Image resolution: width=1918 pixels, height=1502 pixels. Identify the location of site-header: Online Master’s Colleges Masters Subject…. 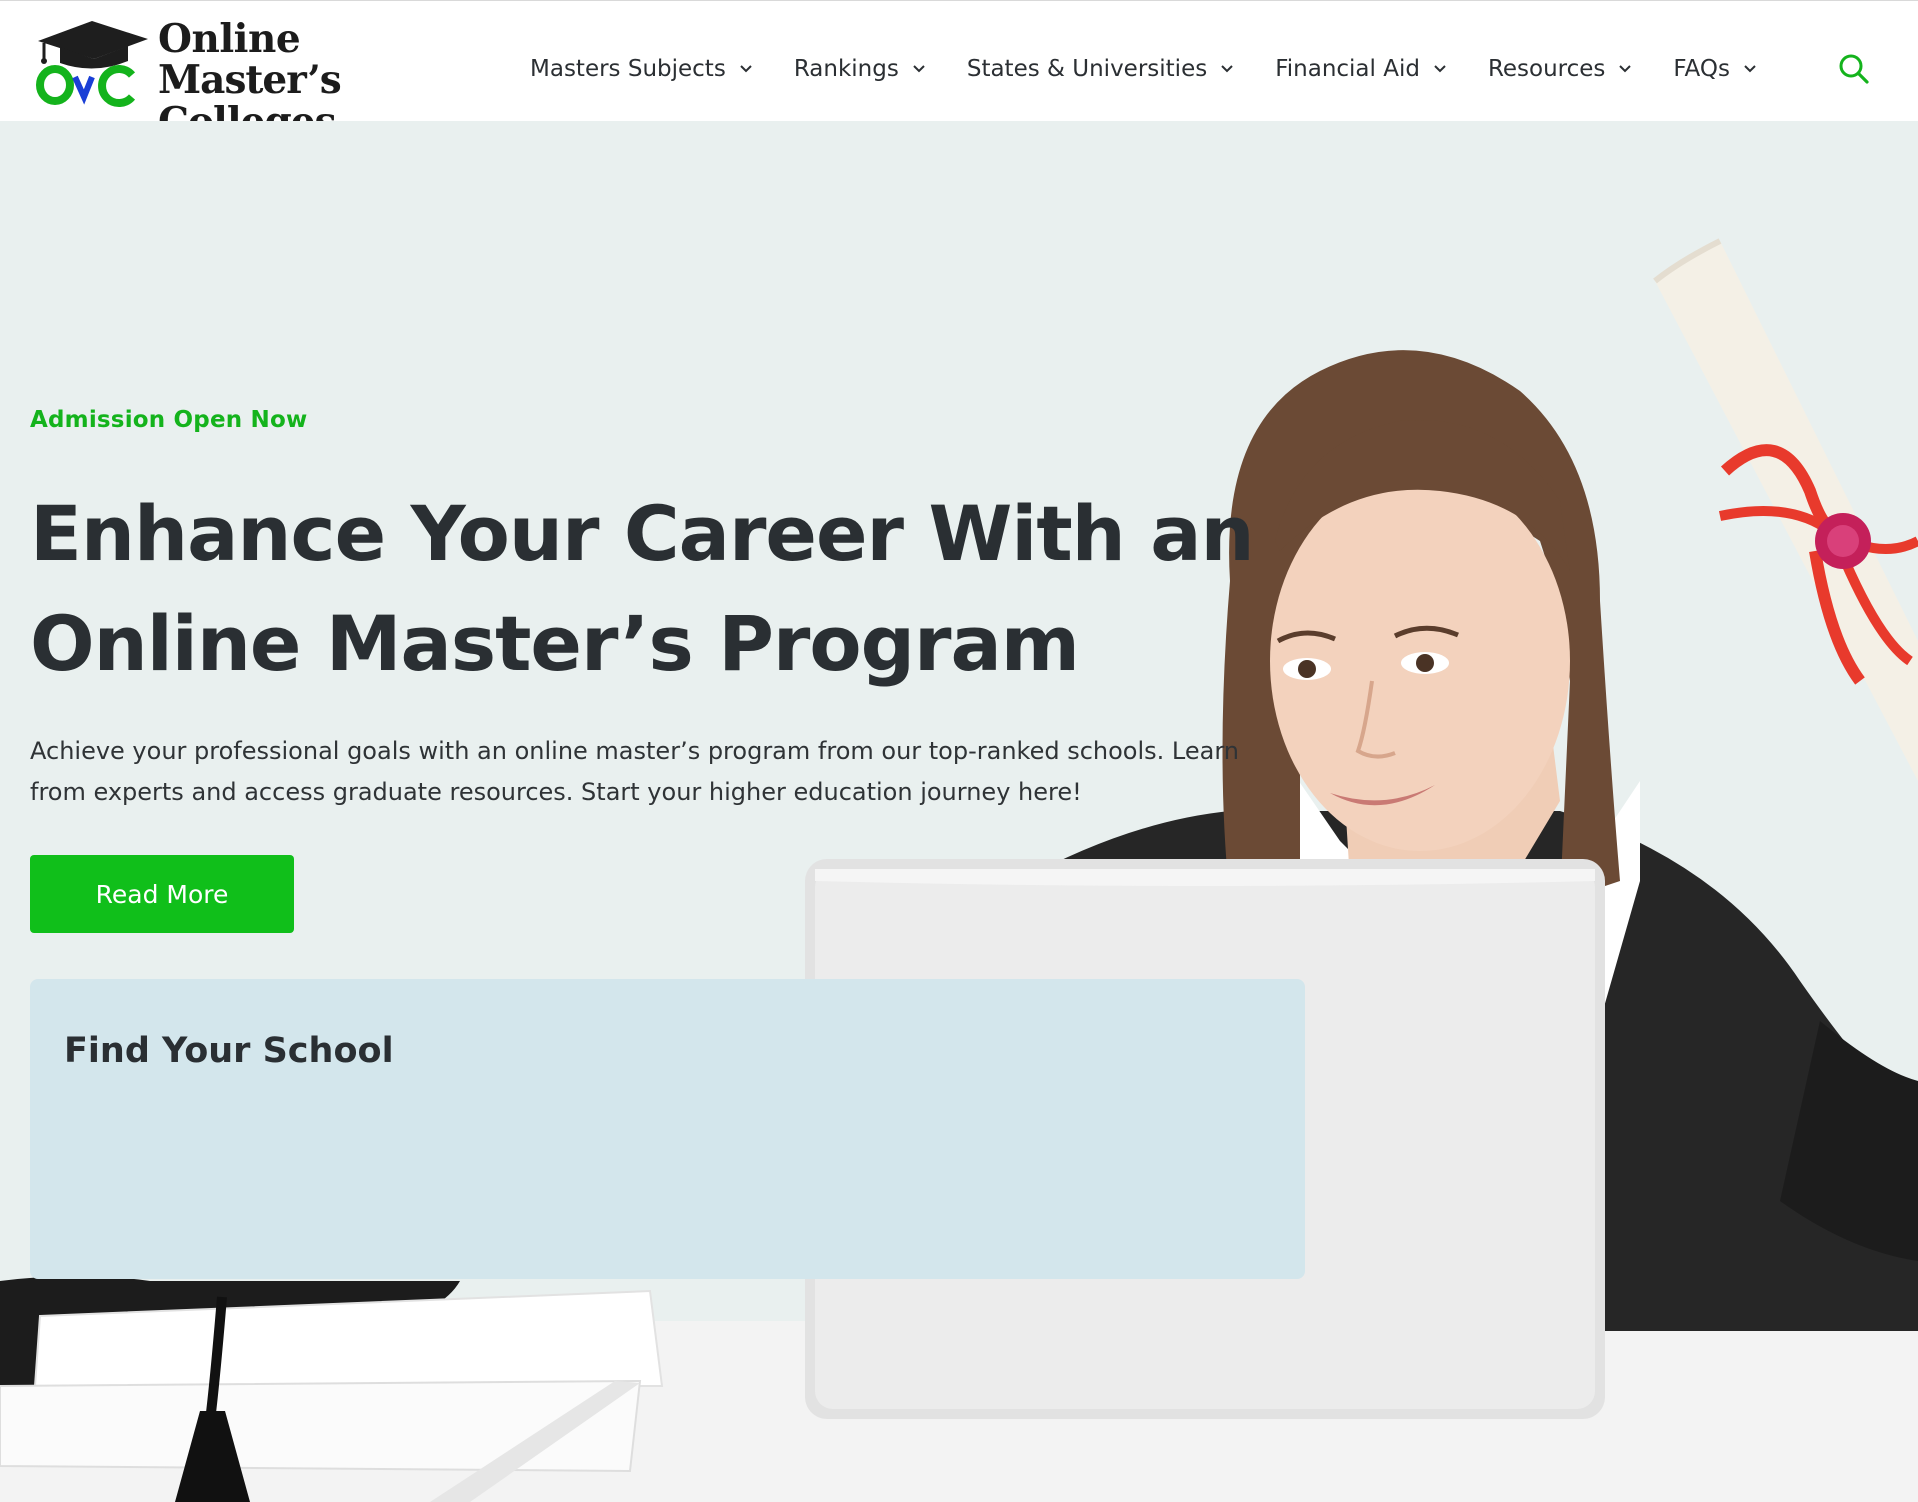
(959, 71).